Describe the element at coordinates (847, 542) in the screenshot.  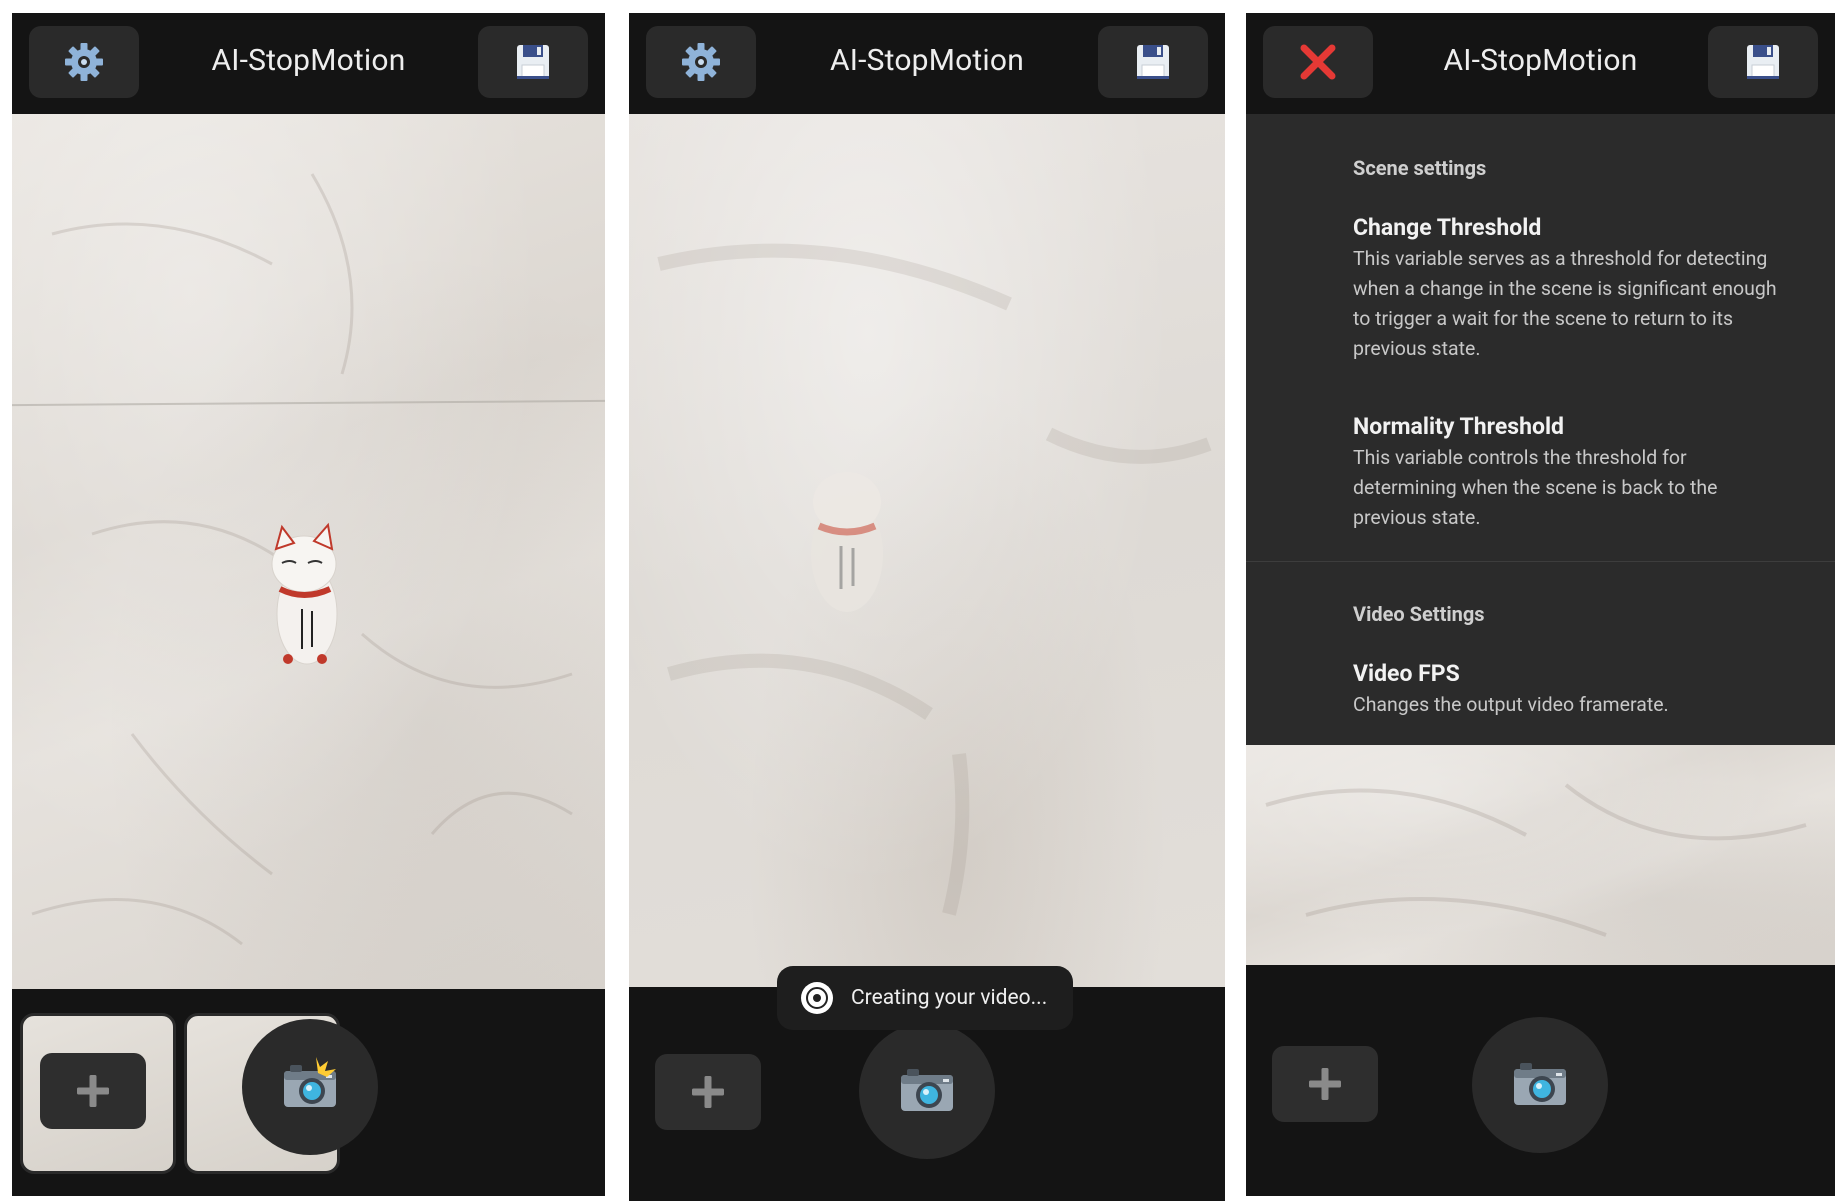
I see `cat-figurine-blurred` at that location.